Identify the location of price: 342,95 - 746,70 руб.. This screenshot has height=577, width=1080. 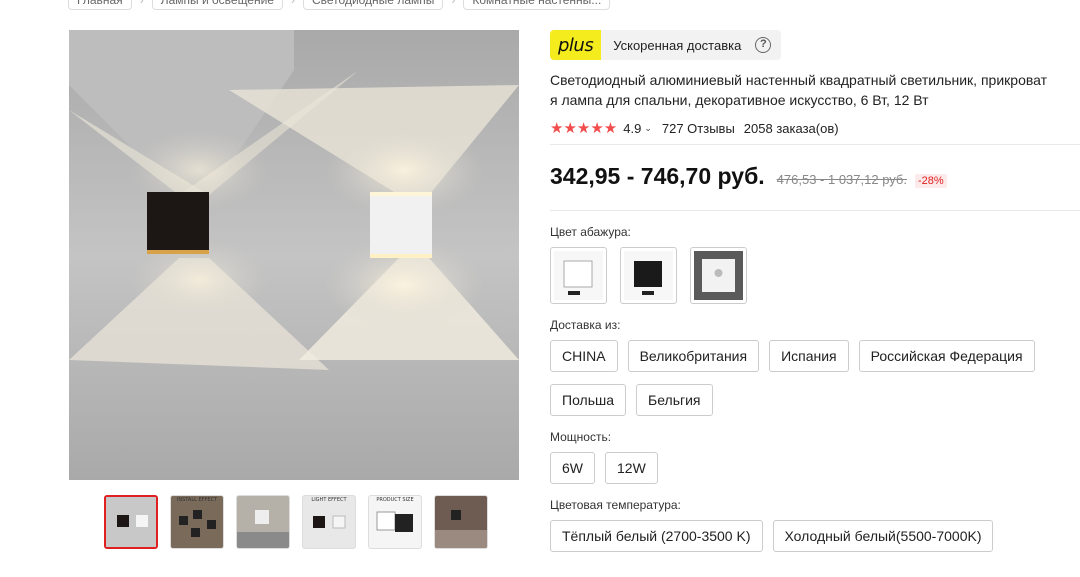
(657, 176).